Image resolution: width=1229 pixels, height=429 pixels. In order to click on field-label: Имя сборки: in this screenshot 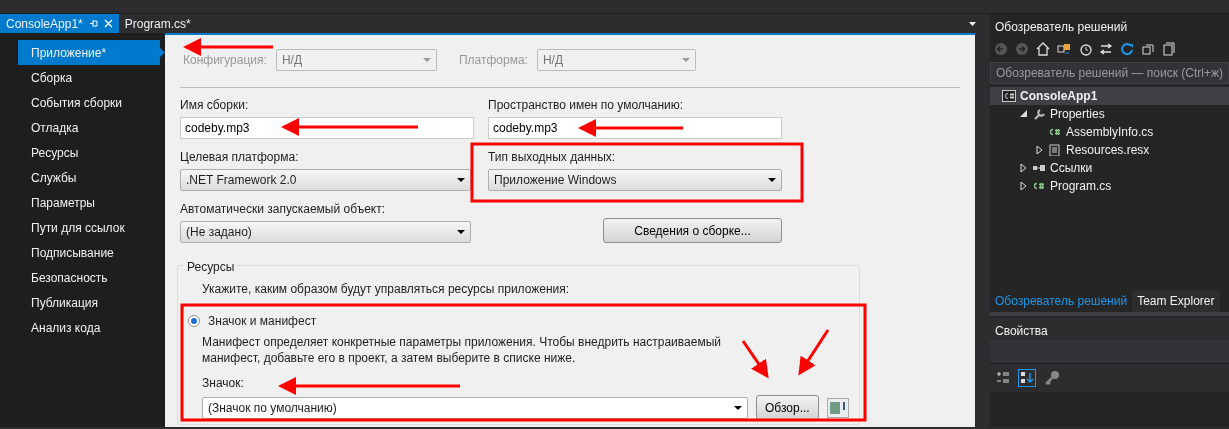, I will do `click(214, 105)`.